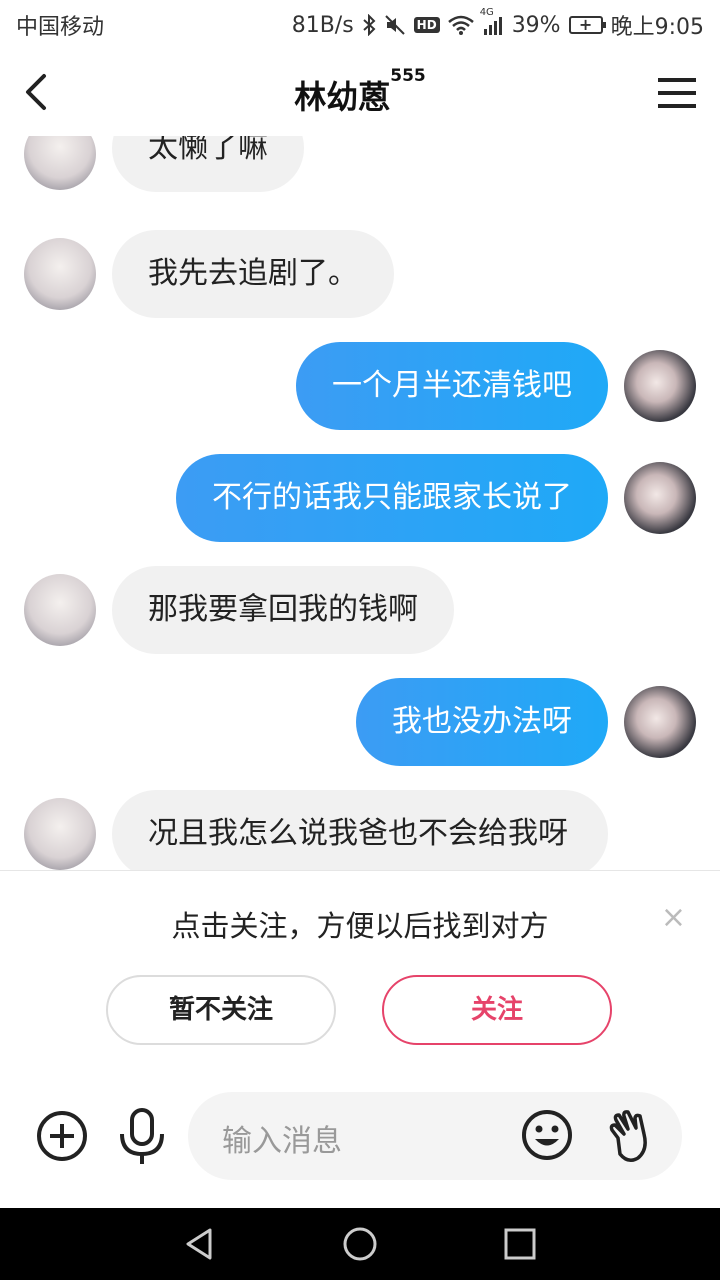 The height and width of the screenshot is (1280, 720). What do you see at coordinates (208, 164) in the screenshot?
I see `message-bubble-incoming: 太懒了嘛` at bounding box center [208, 164].